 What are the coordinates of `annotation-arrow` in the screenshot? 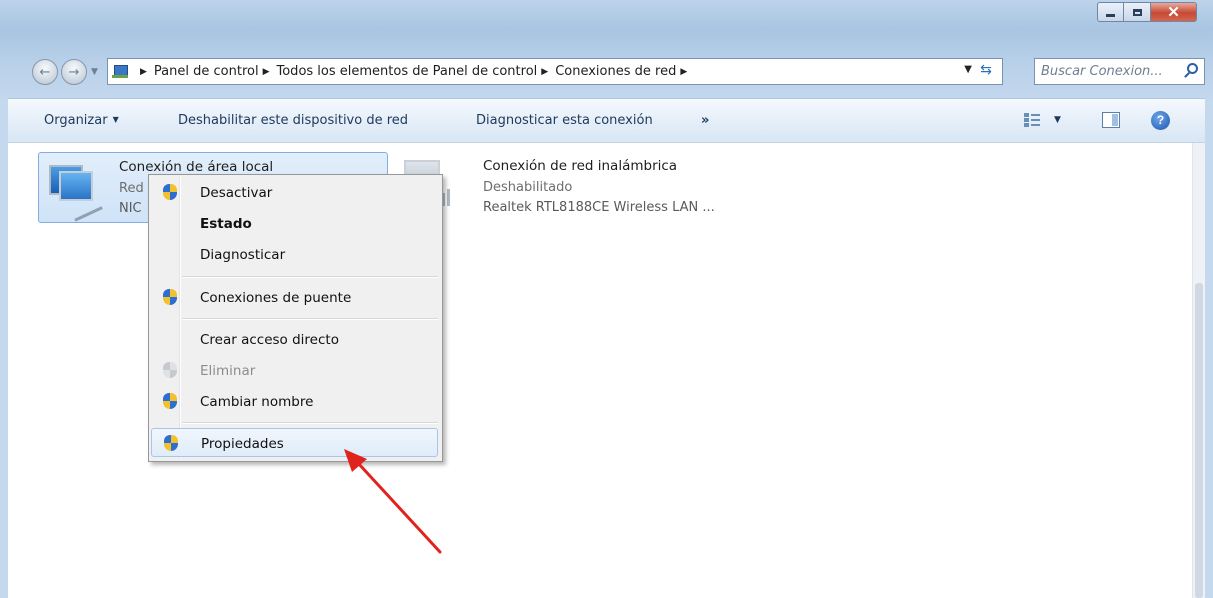 It's located at (393, 501).